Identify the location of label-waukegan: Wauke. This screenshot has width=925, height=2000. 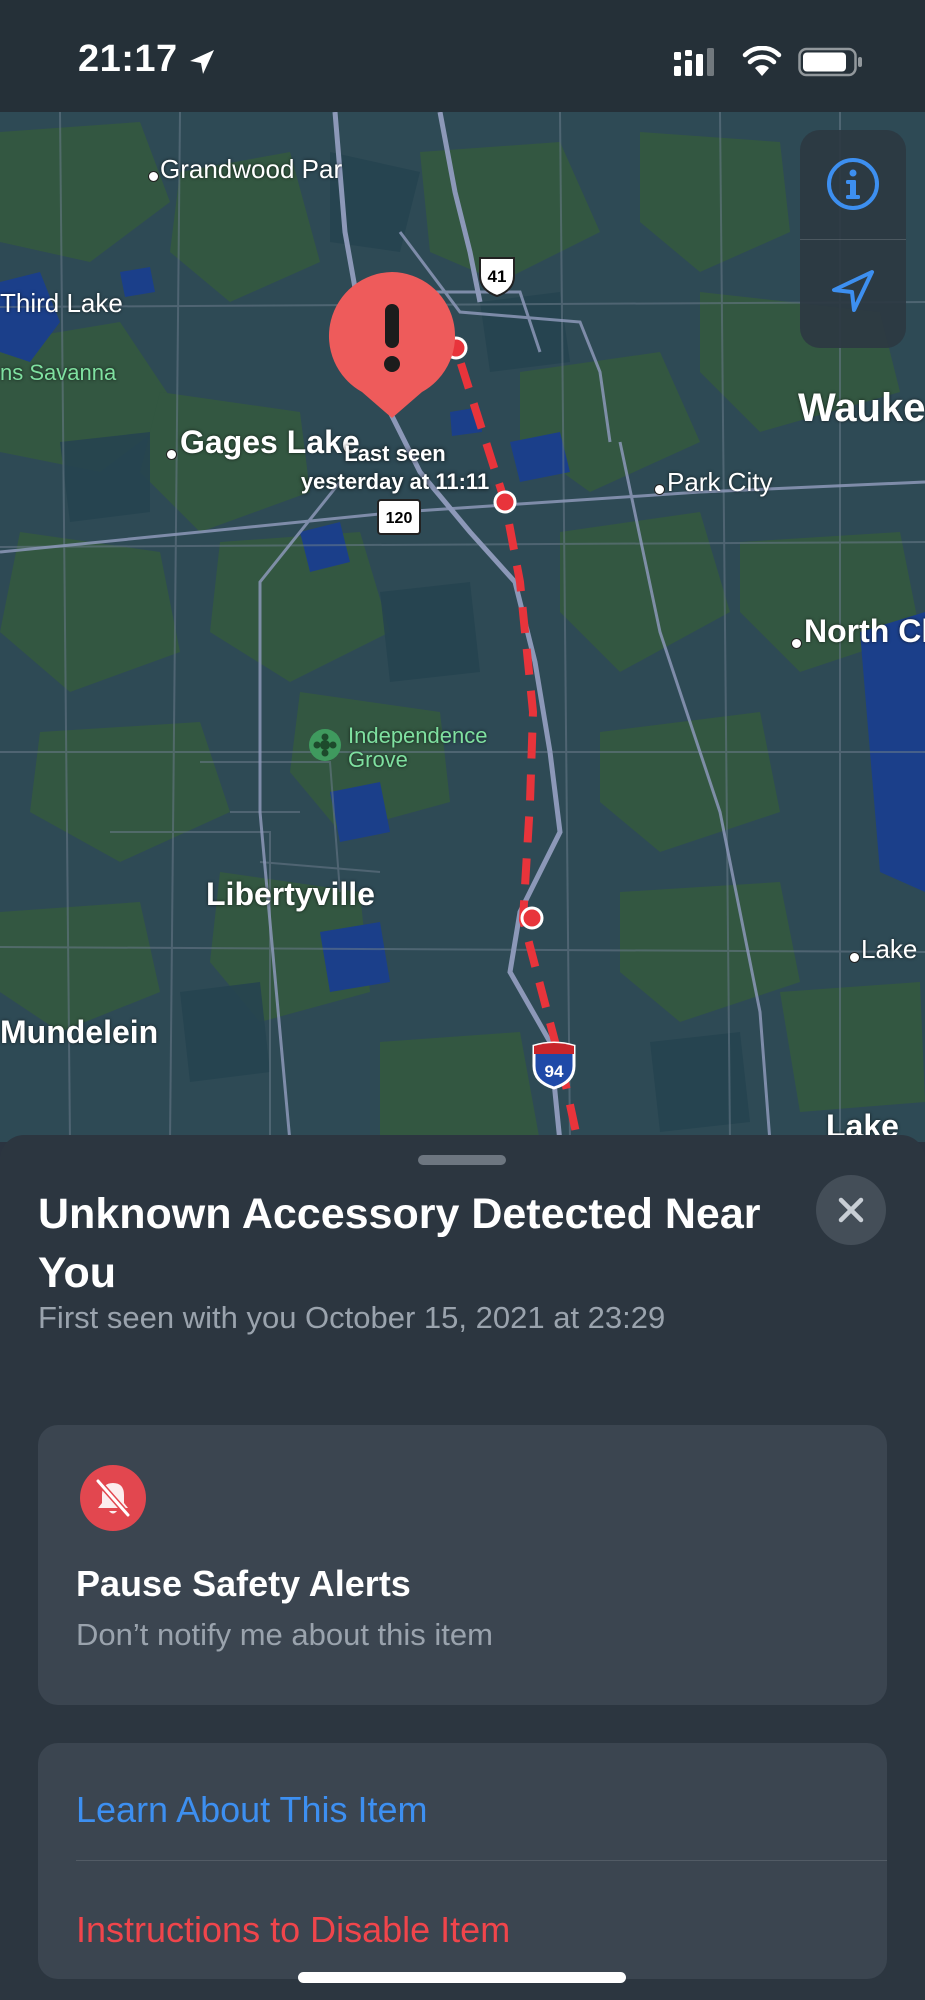
(861, 408).